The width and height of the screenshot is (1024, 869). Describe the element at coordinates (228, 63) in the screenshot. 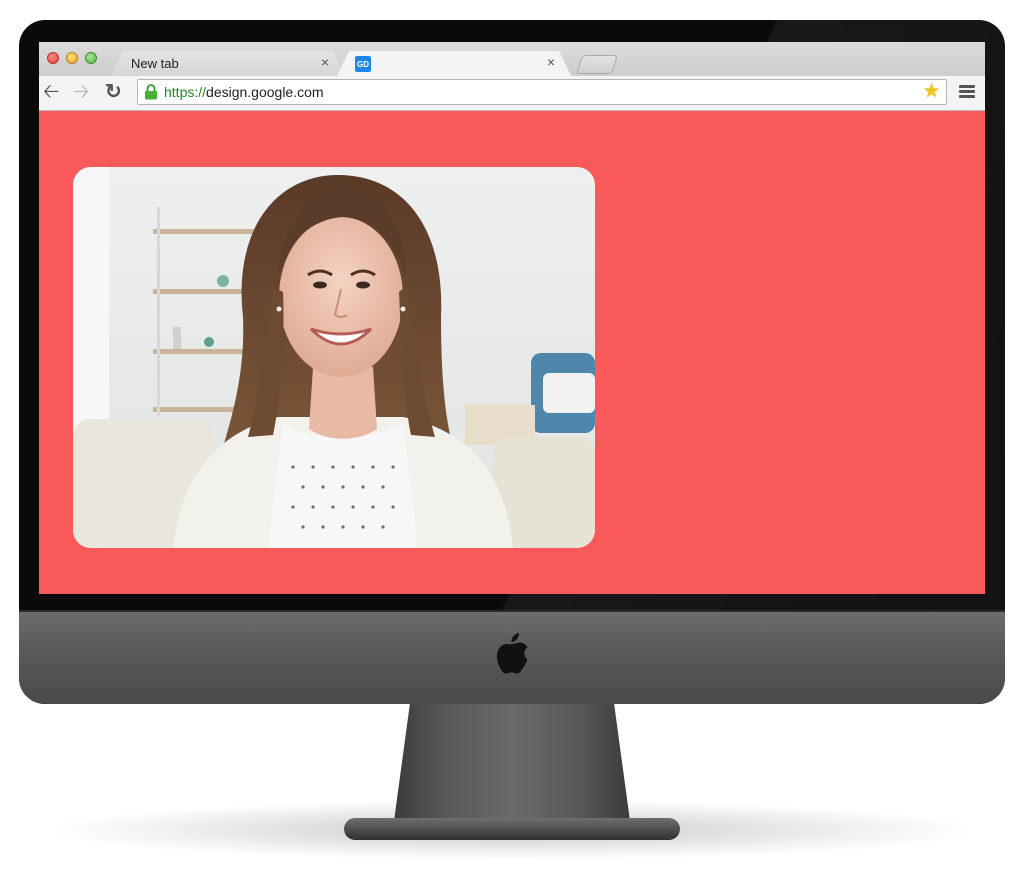

I see `tab-new-tab: New tab ×` at that location.